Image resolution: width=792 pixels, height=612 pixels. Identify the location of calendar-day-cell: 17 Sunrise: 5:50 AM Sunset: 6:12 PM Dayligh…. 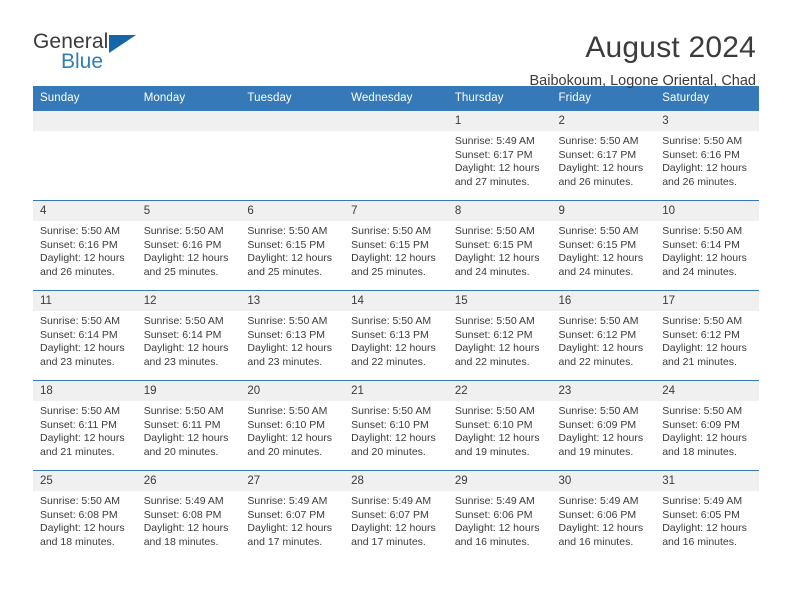
(707, 335).